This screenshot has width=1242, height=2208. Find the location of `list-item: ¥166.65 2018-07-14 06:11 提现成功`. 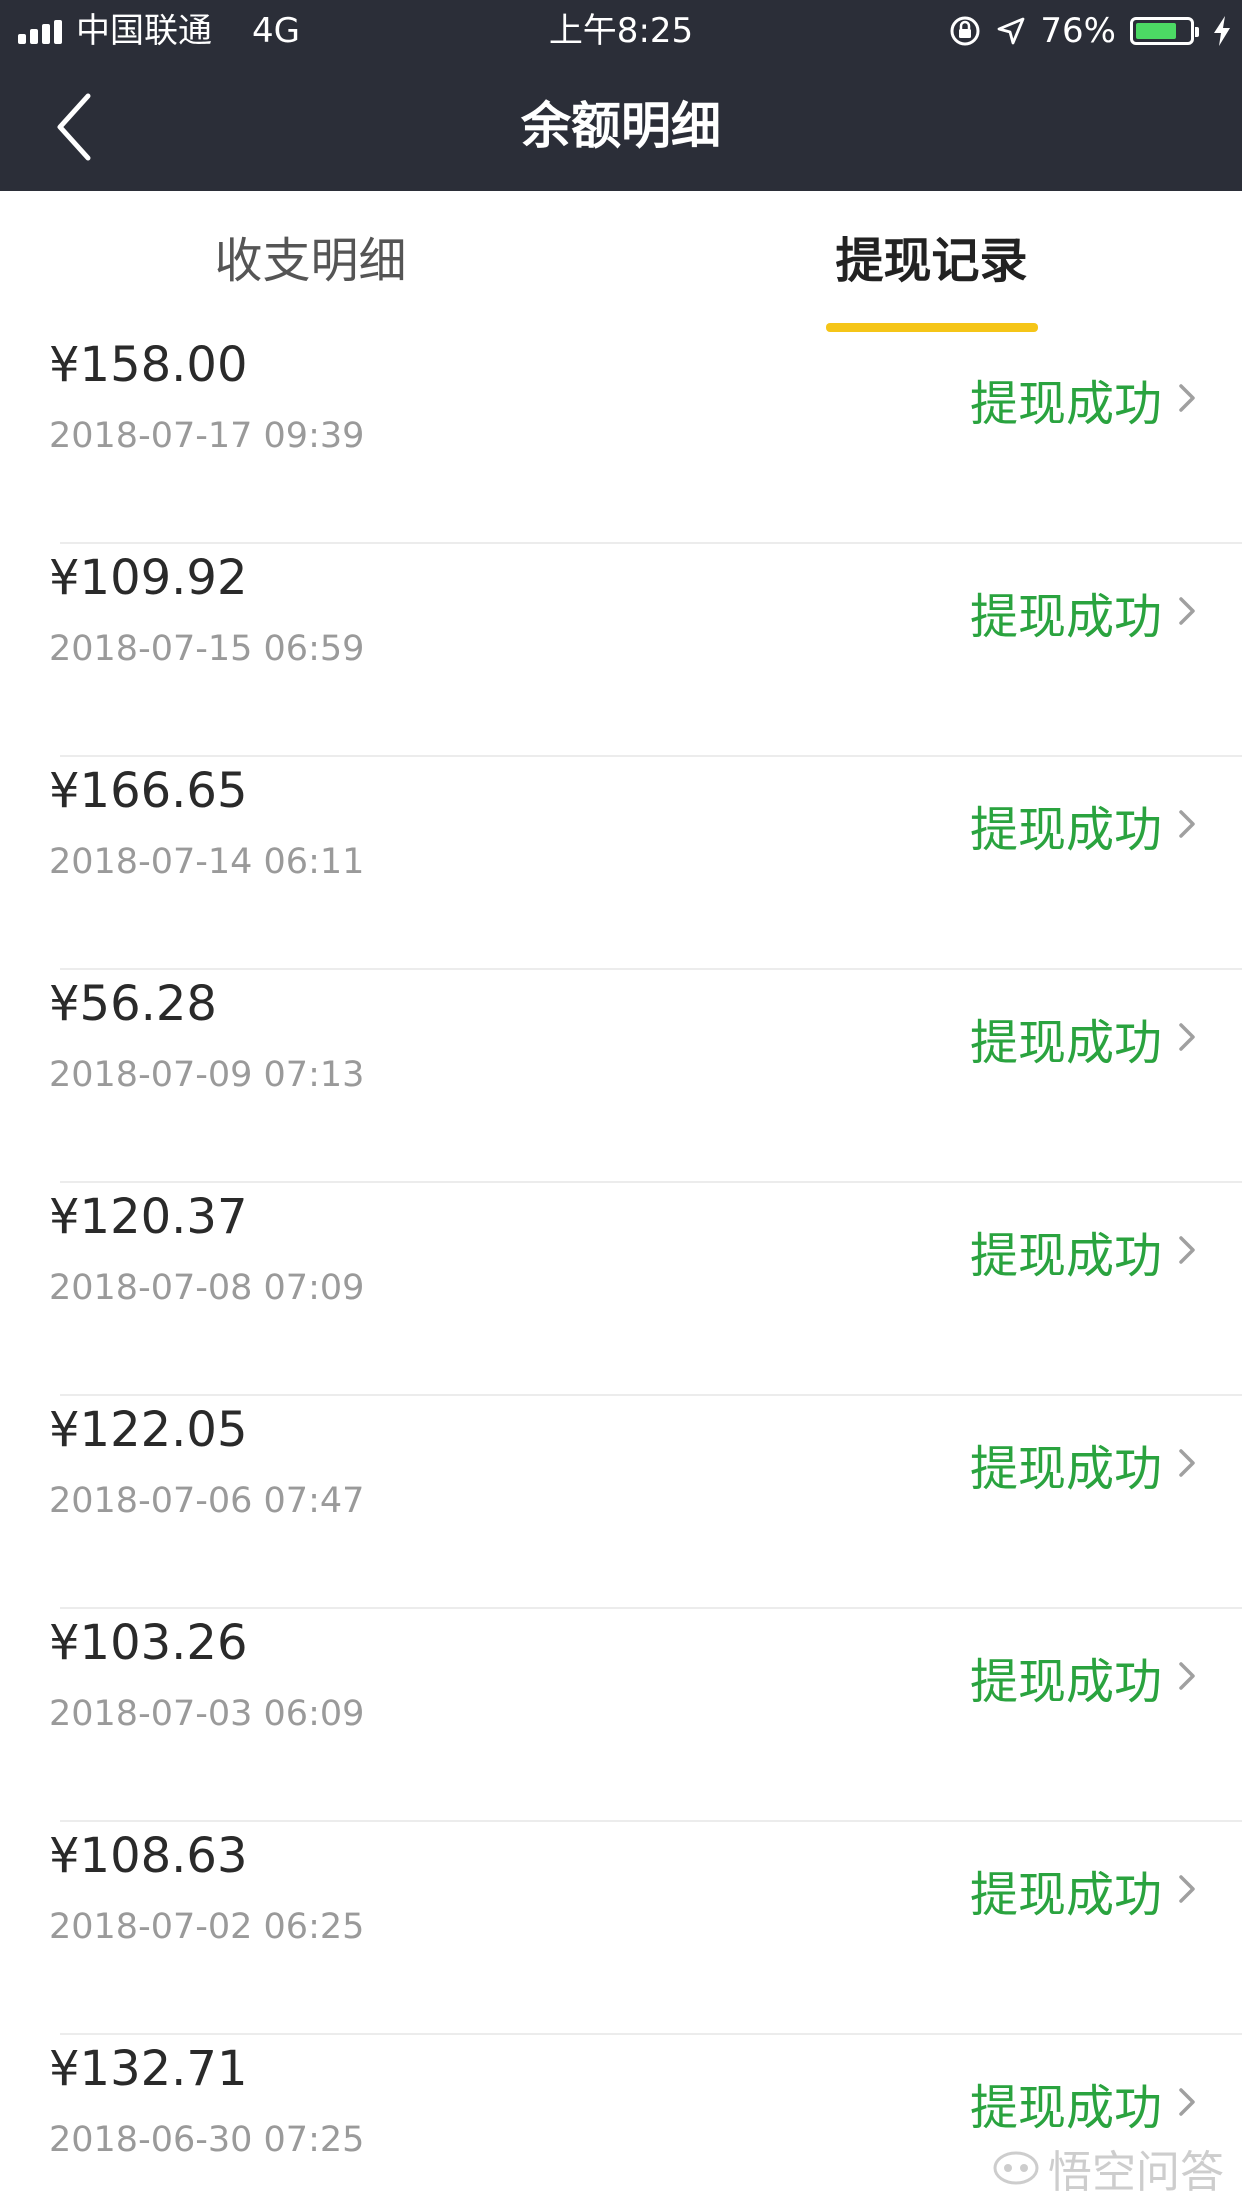

list-item: ¥166.65 2018-07-14 06:11 提现成功 is located at coordinates (621, 863).